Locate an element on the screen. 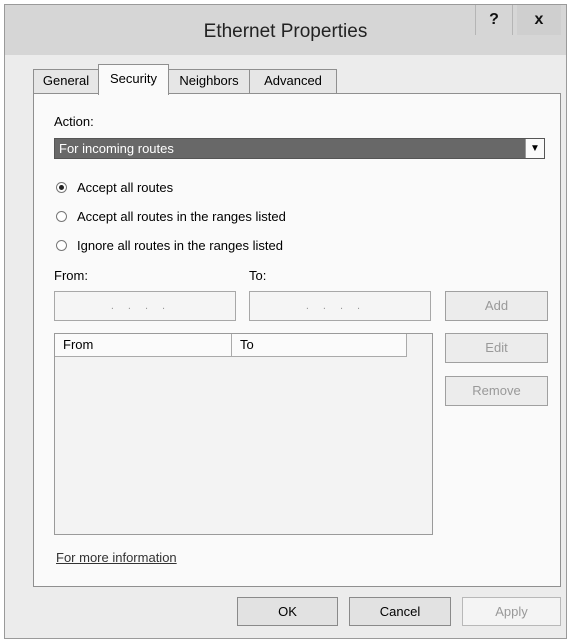 The image size is (571, 643). remove-button: Remove is located at coordinates (496, 391).